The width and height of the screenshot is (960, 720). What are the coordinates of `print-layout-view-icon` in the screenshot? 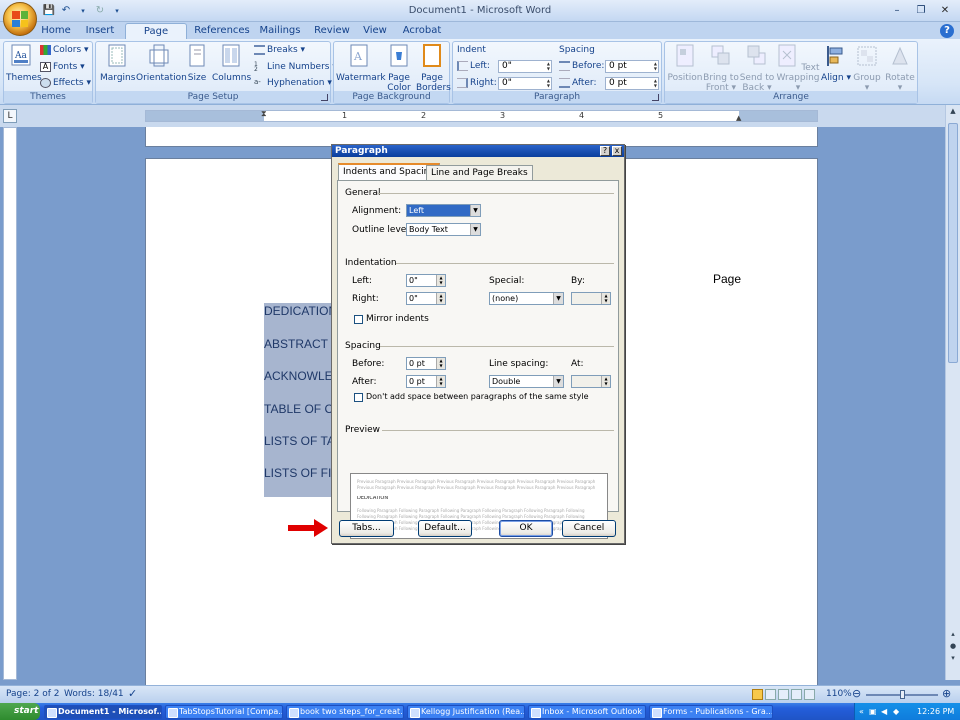 It's located at (757, 694).